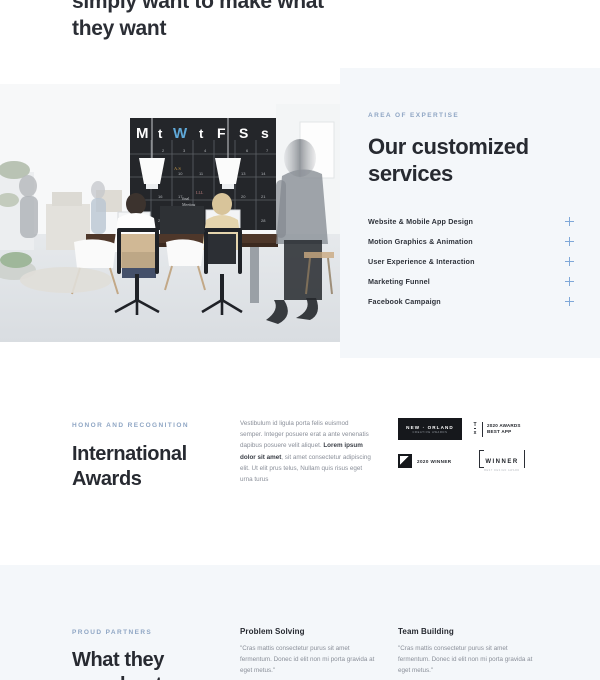 This screenshot has width=600, height=680. I want to click on award-badge-subtitle: CREATIVE AWARDS, so click(430, 432).